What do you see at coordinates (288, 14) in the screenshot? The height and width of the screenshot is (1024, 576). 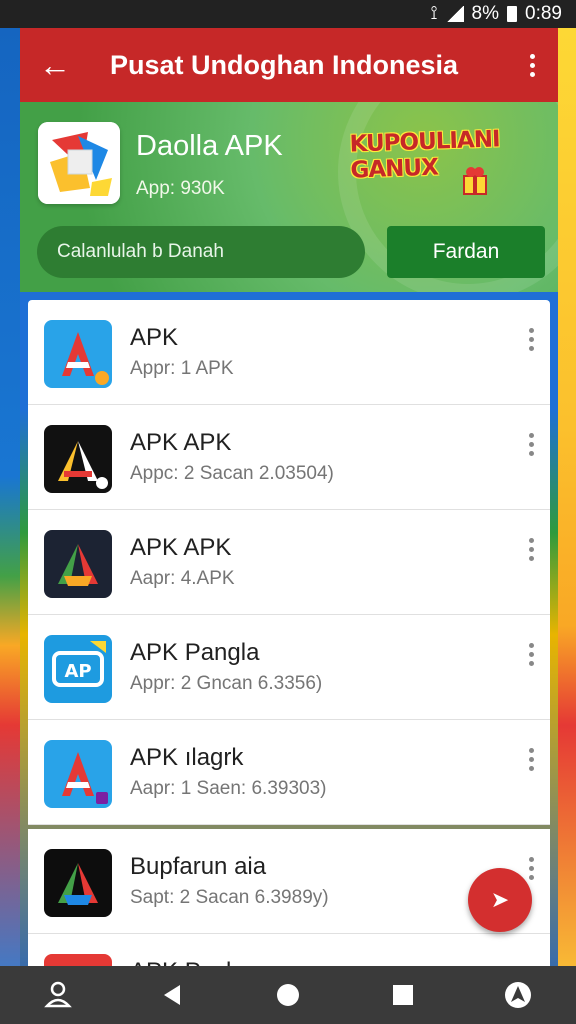 I see `status-bar: ⟟ 8% 0:89` at bounding box center [288, 14].